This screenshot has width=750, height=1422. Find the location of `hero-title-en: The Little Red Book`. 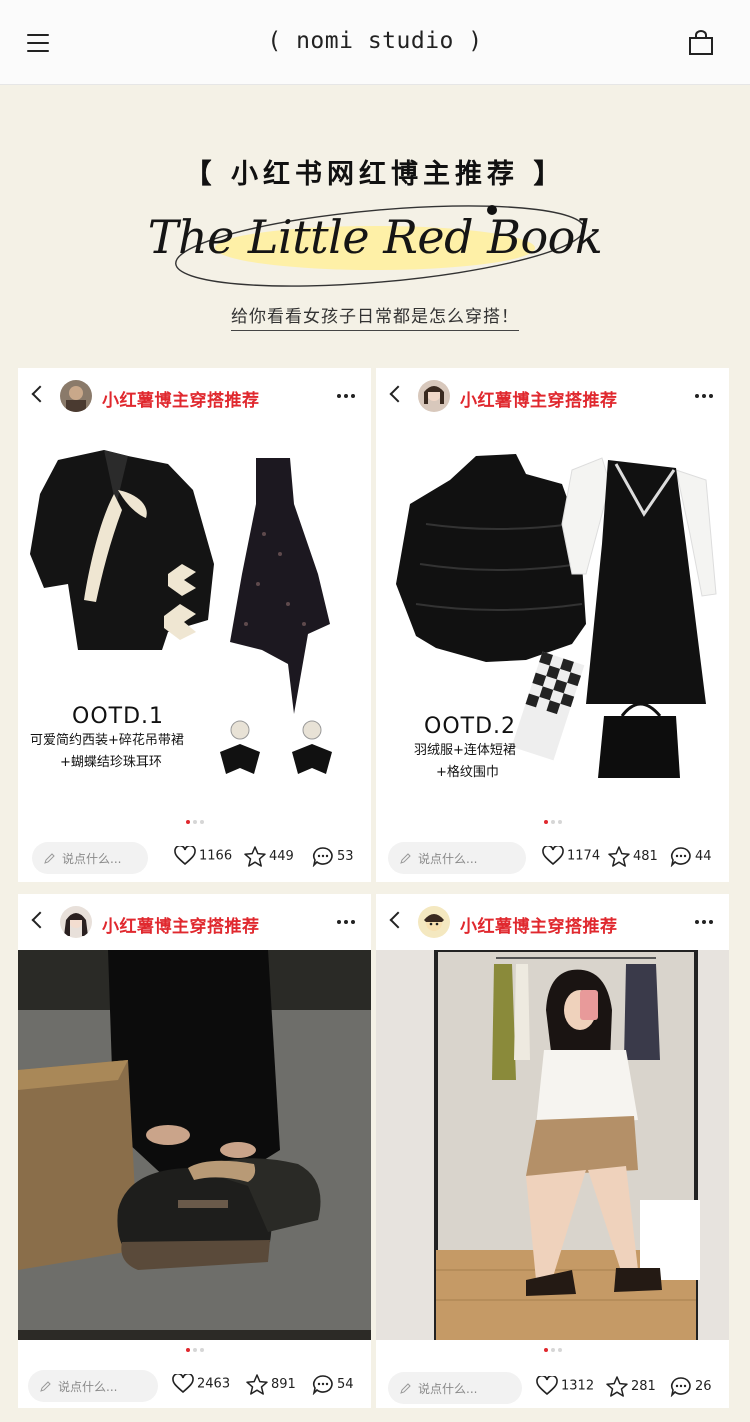

hero-title-en: The Little Red Book is located at coordinates (375, 237).